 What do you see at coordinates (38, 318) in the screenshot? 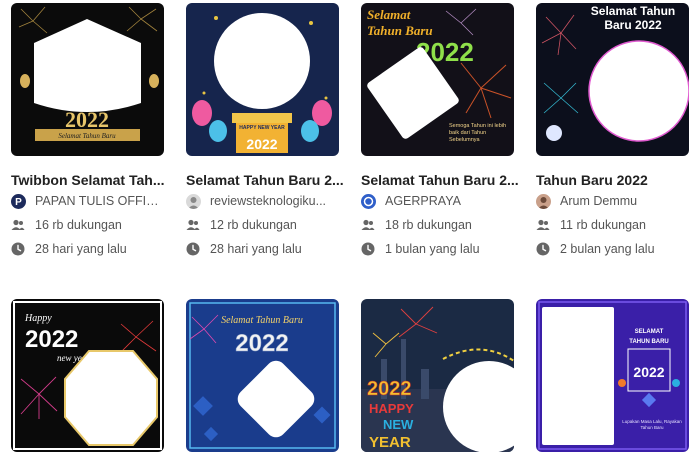
I see `svg-text: Happy` at bounding box center [38, 318].